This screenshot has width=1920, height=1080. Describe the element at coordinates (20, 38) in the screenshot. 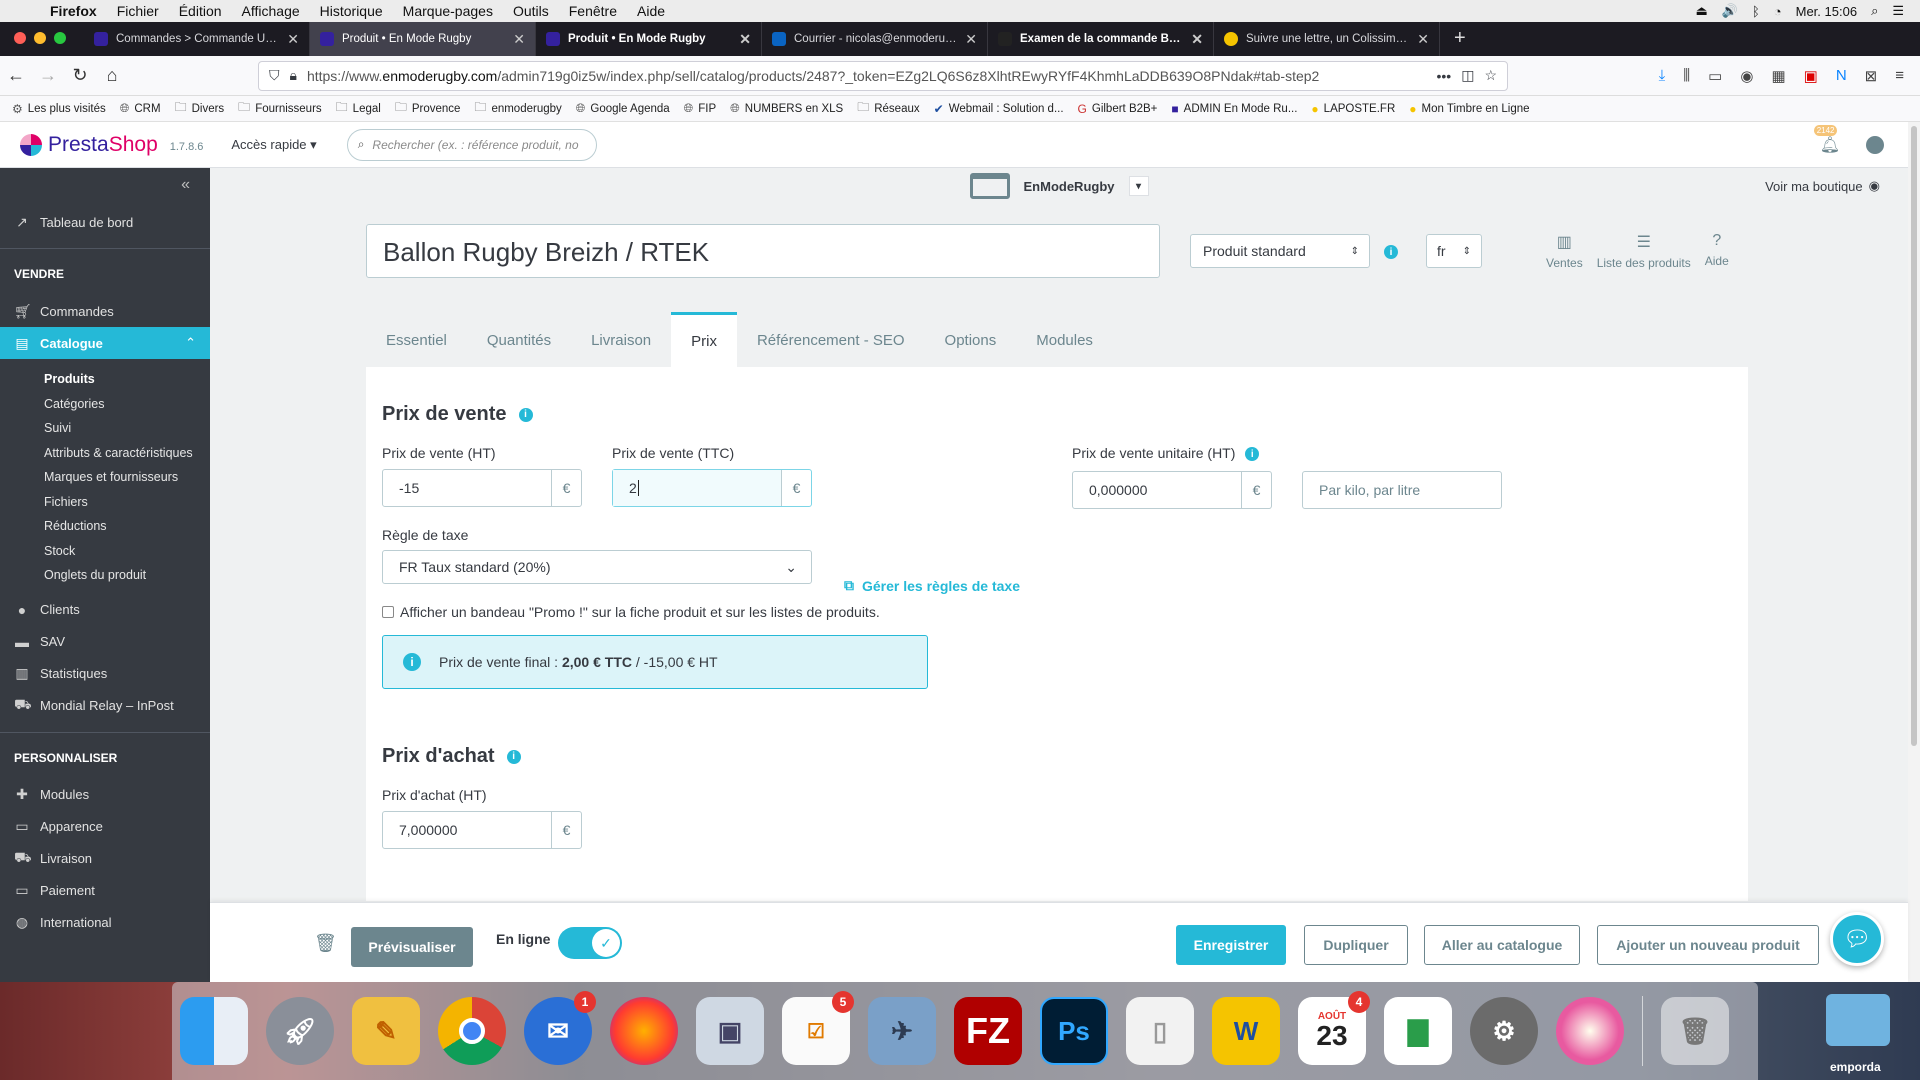

I see `close-window-icon` at that location.